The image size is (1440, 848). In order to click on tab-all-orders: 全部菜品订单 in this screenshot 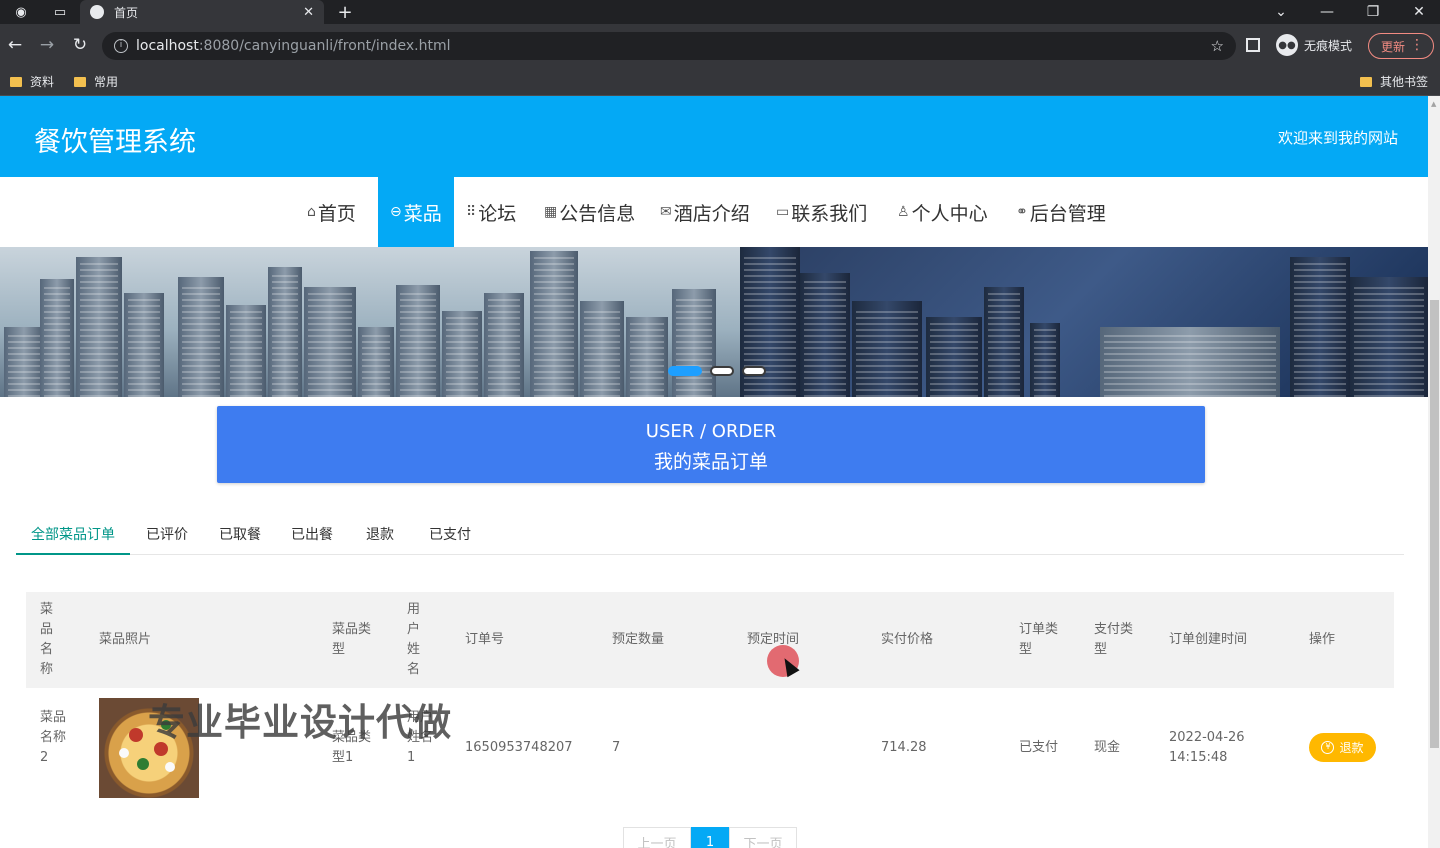, I will do `click(73, 536)`.